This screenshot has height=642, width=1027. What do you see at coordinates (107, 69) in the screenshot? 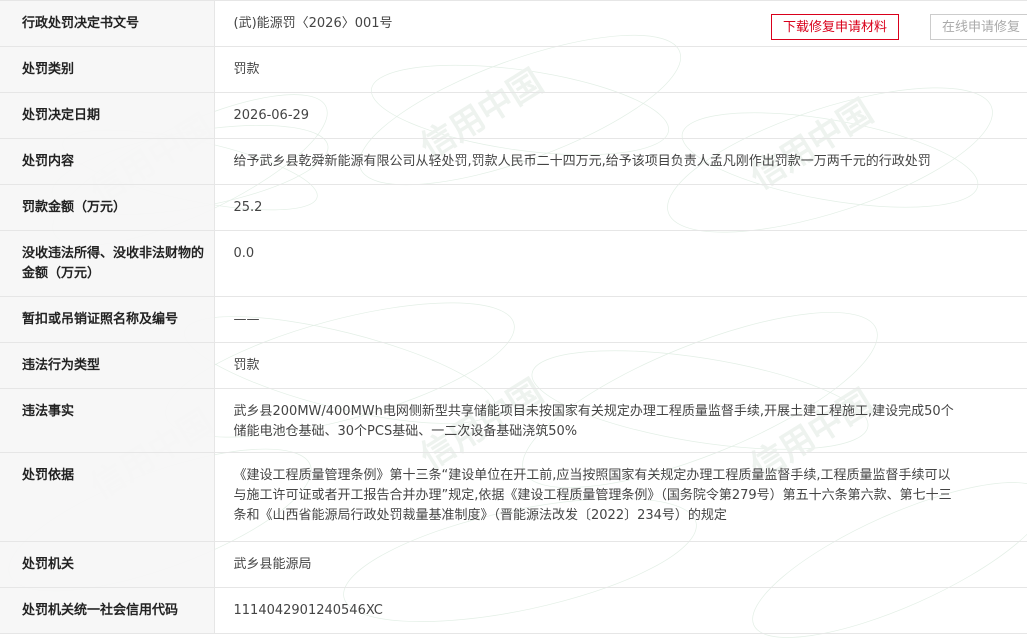
I see `row-label: 处罚类别` at bounding box center [107, 69].